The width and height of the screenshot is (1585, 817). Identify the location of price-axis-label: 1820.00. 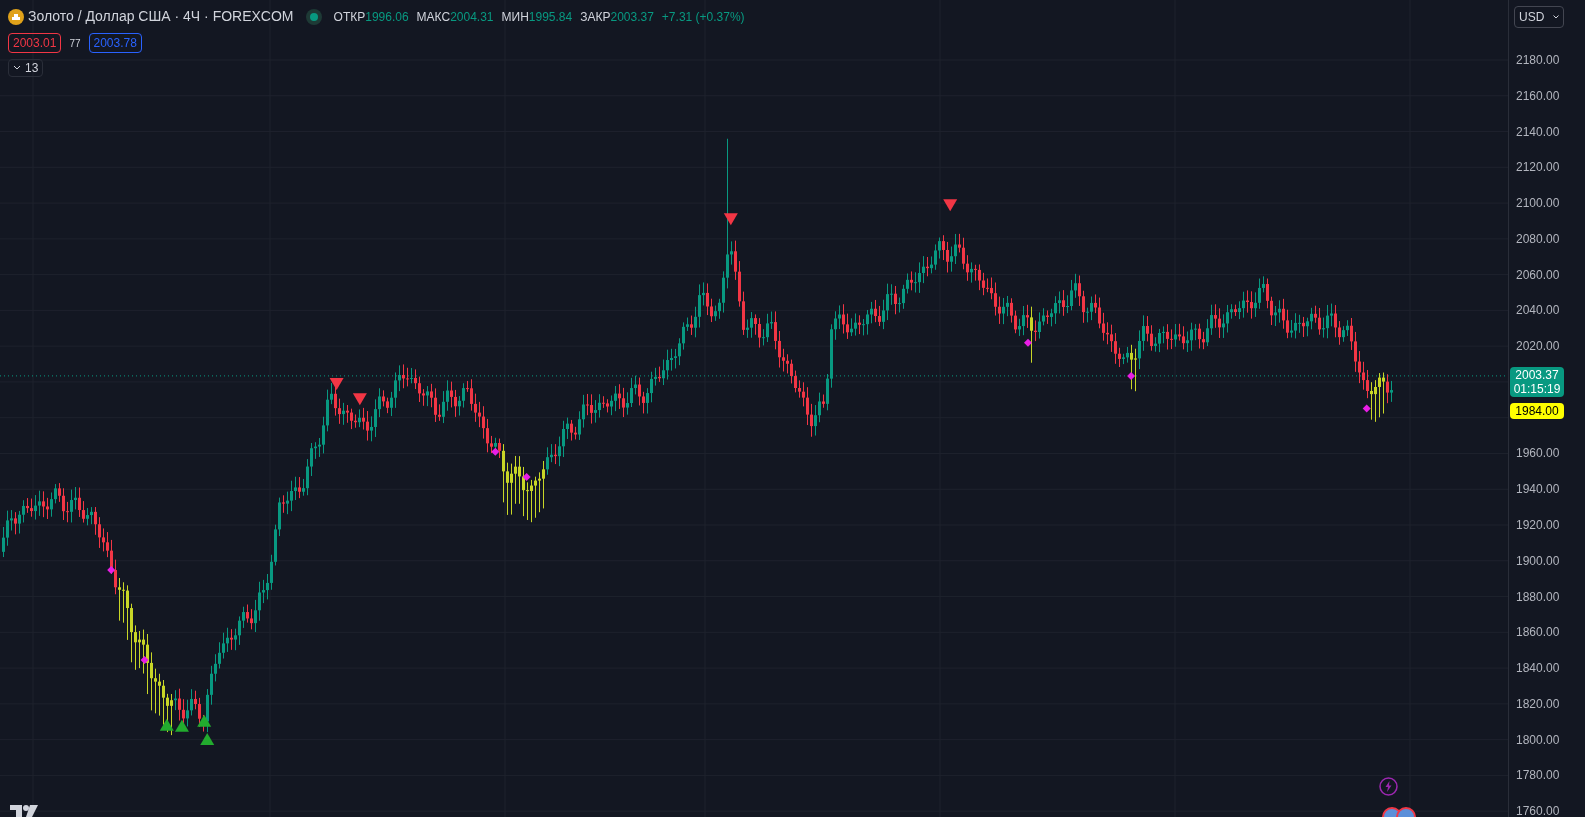
(1538, 703).